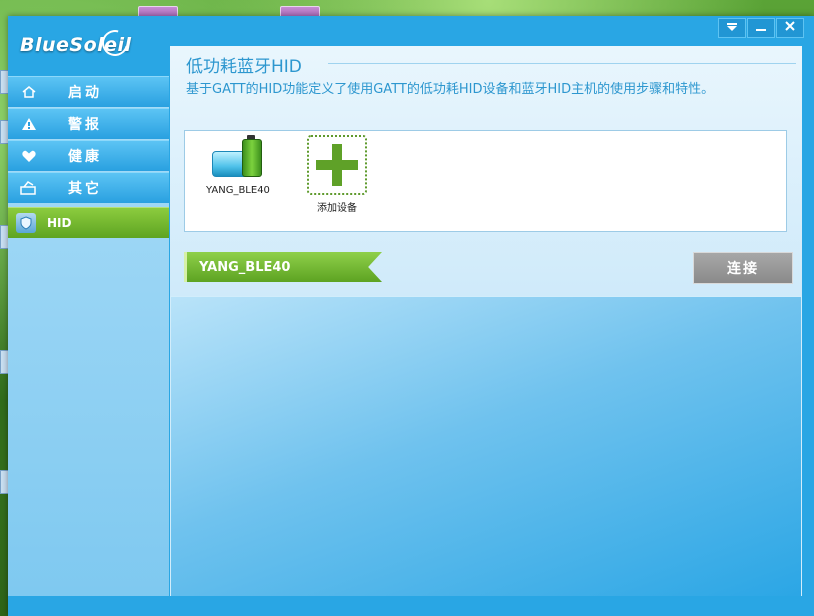  Describe the element at coordinates (85, 189) in the screenshot. I see `sidebar-item-label: 其它` at that location.